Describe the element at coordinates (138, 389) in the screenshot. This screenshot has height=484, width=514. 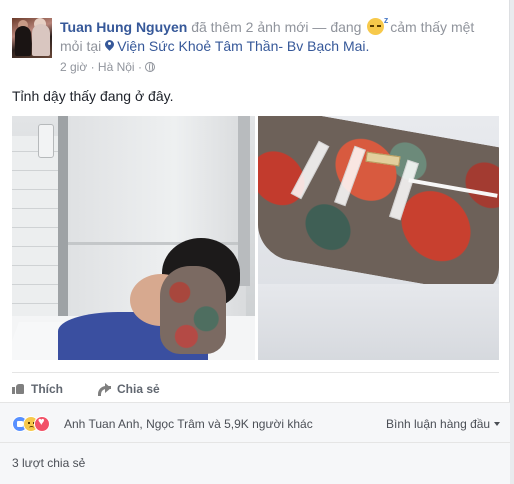
I see `share-label: Chia sẻ` at that location.